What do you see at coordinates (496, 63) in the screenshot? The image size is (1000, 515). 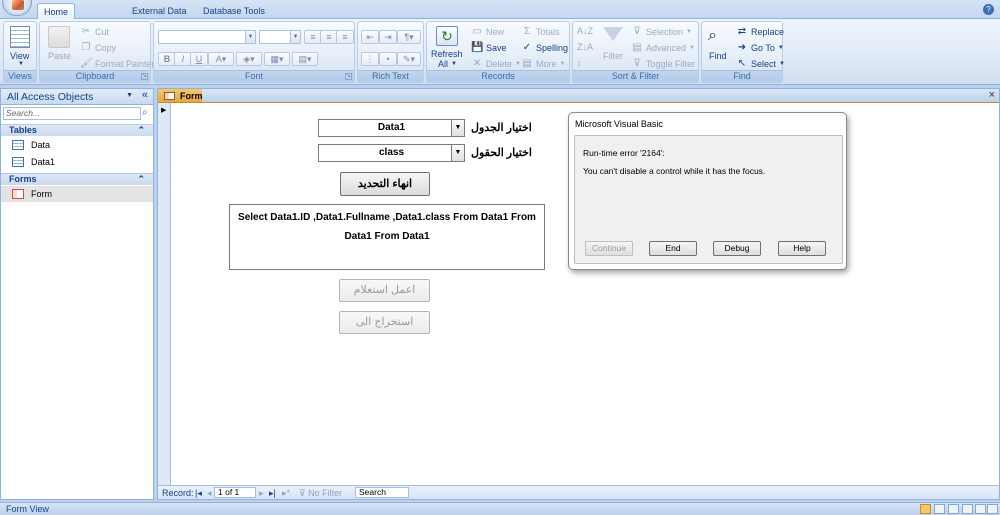 I see `delete-record-button: ✕ Delete ▼` at bounding box center [496, 63].